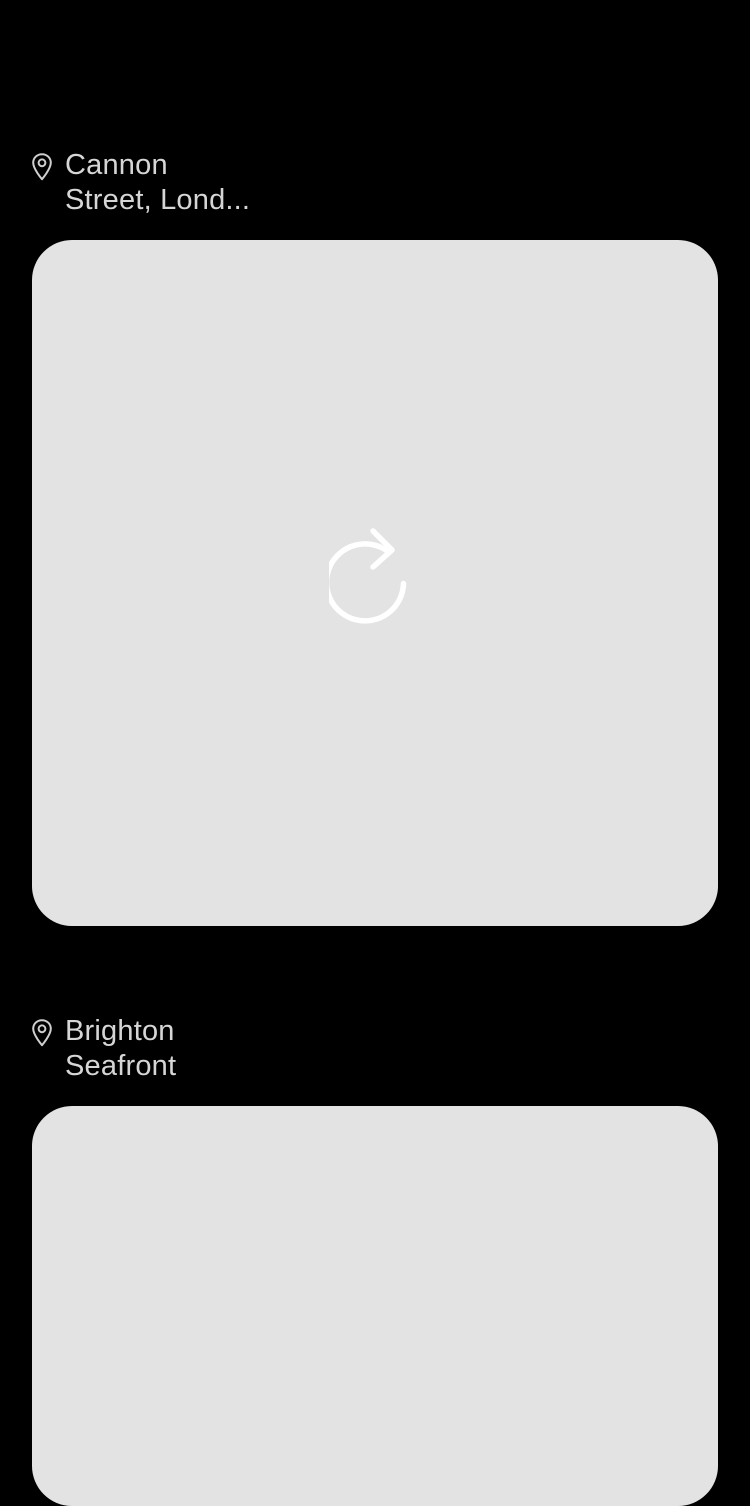  Describe the element at coordinates (375, 577) in the screenshot. I see `reload-icon` at that location.